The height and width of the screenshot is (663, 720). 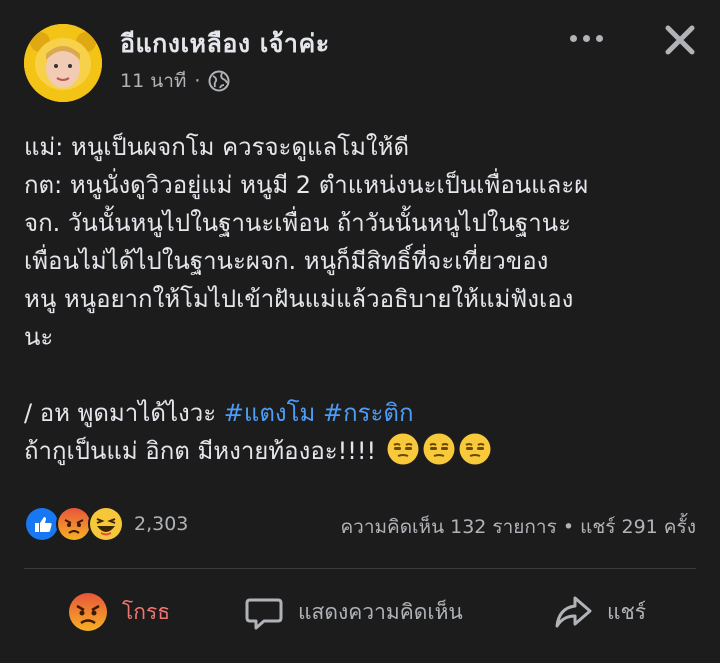 What do you see at coordinates (360, 568) in the screenshot?
I see `divider` at bounding box center [360, 568].